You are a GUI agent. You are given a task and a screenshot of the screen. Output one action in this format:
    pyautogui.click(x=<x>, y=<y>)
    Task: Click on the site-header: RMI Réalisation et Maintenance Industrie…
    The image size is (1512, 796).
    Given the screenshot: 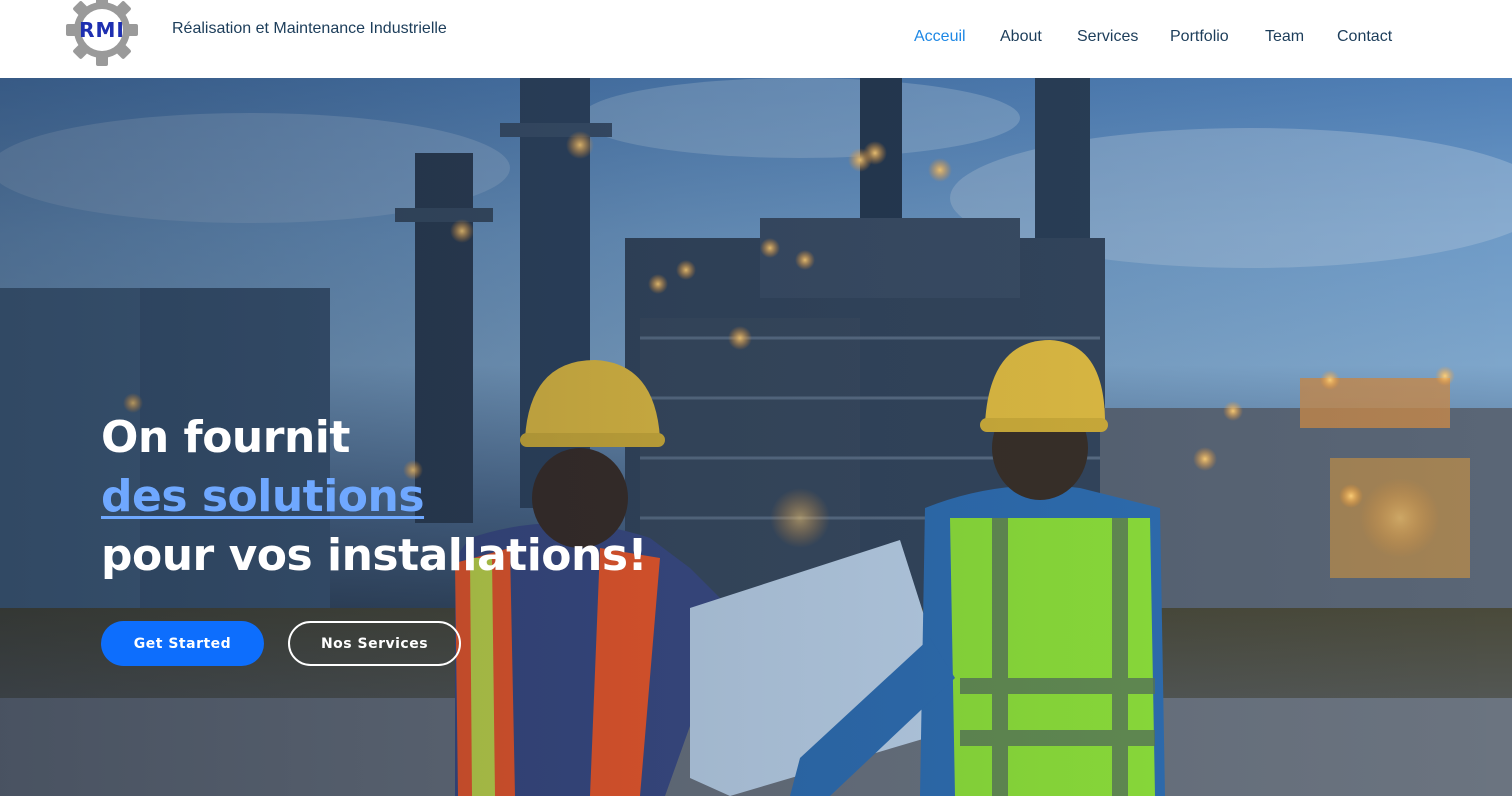 What is the action you would take?
    pyautogui.click(x=756, y=39)
    